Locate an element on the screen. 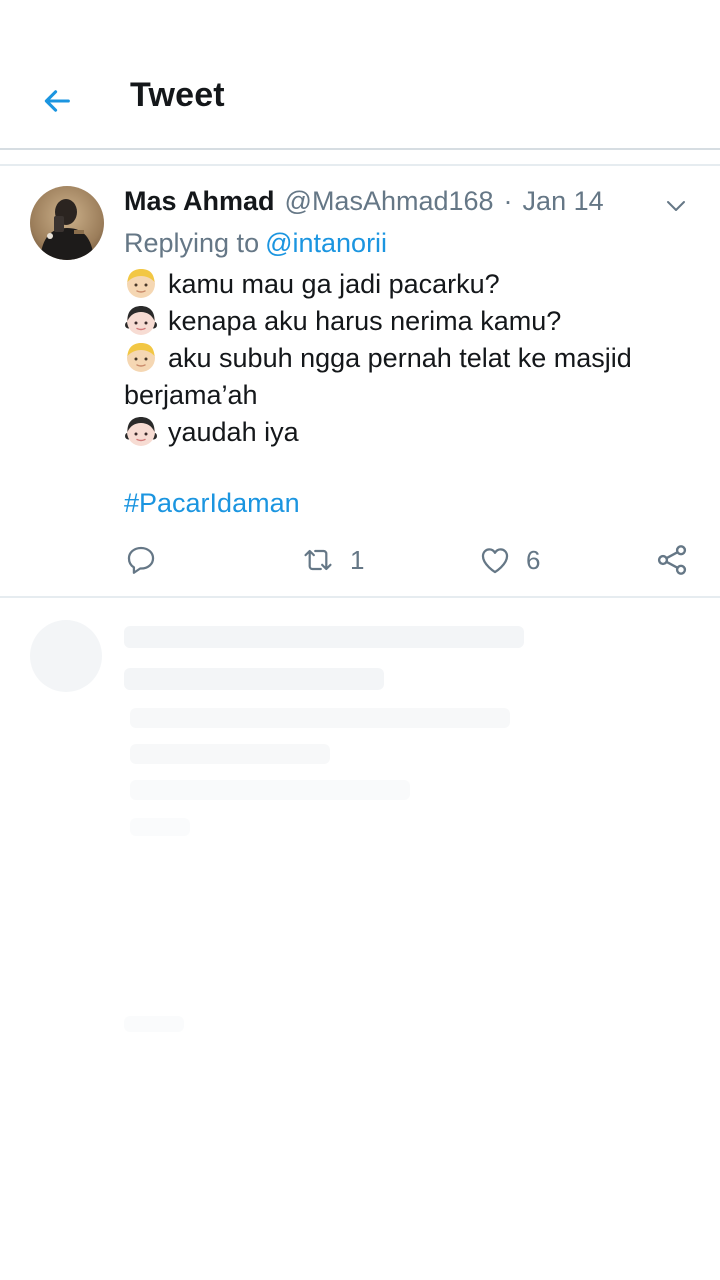 The height and width of the screenshot is (1280, 720). faded-avatar is located at coordinates (66, 656).